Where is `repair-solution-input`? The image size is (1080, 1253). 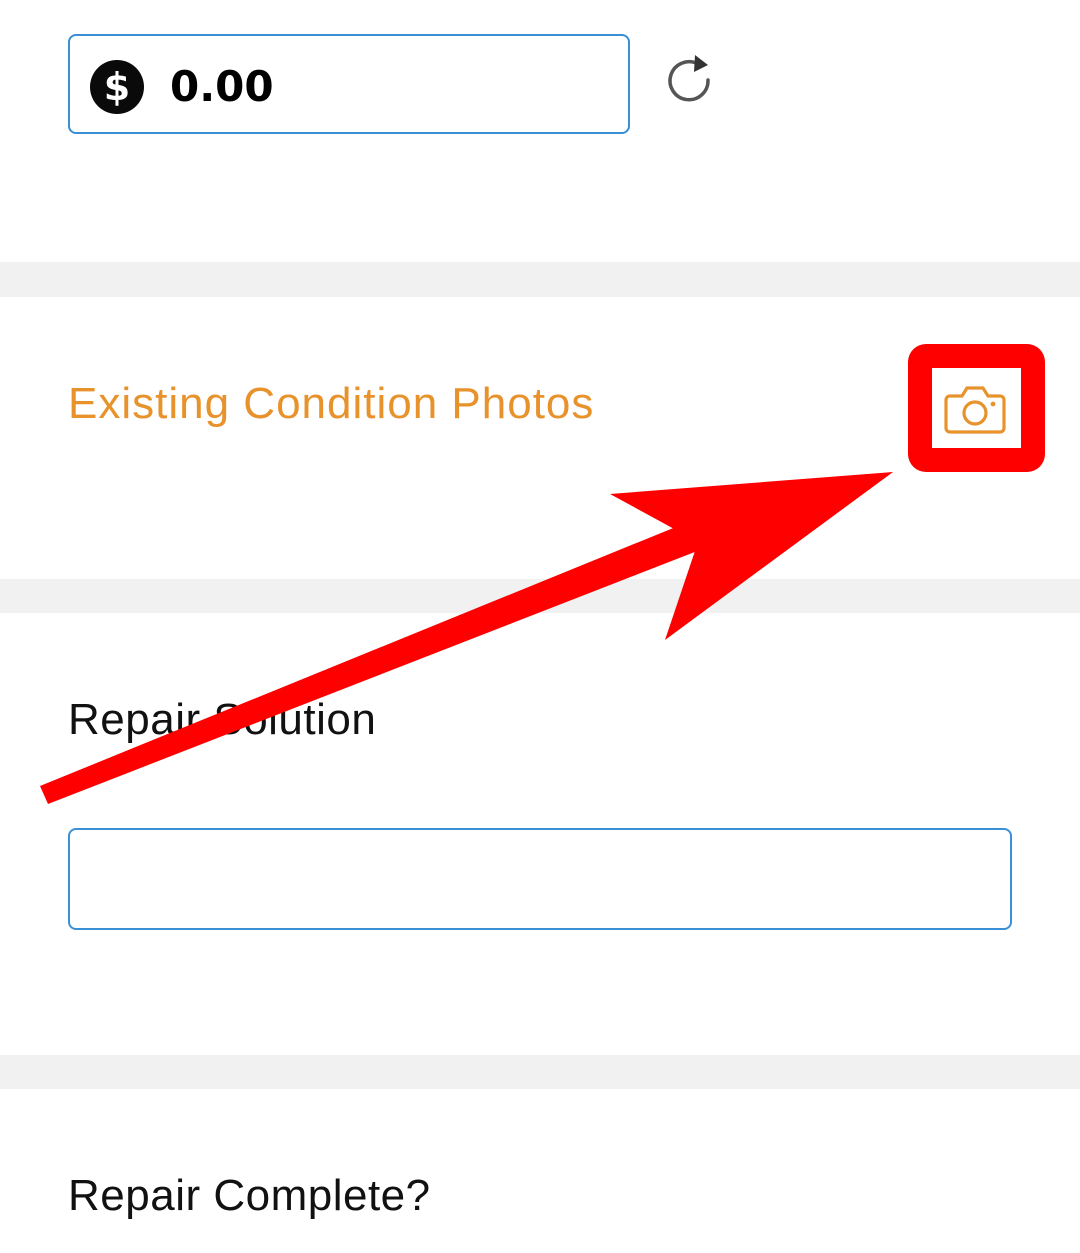
repair-solution-input is located at coordinates (540, 879).